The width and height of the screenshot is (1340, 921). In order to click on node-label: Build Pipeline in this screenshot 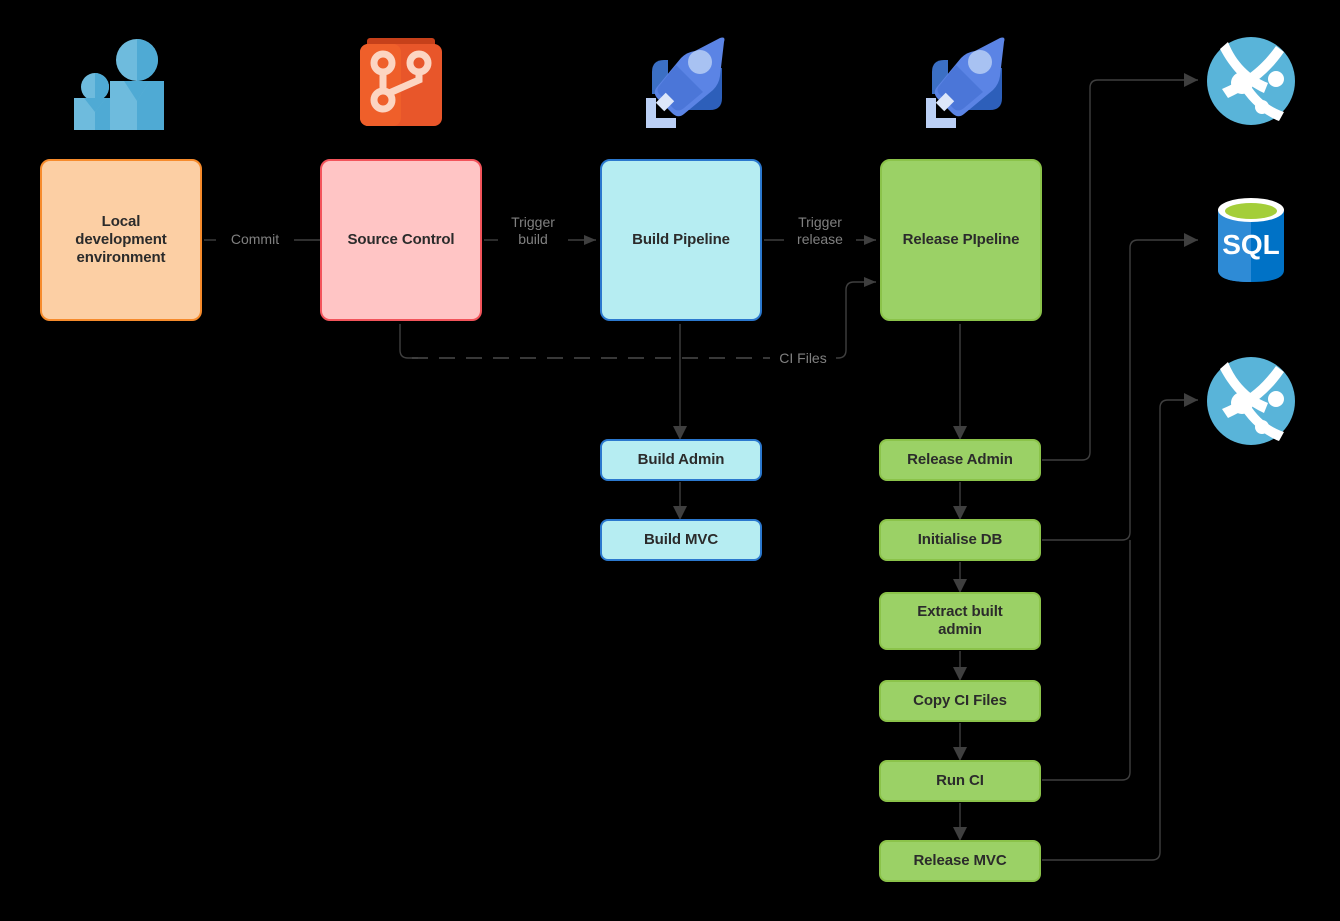, I will do `click(681, 239)`.